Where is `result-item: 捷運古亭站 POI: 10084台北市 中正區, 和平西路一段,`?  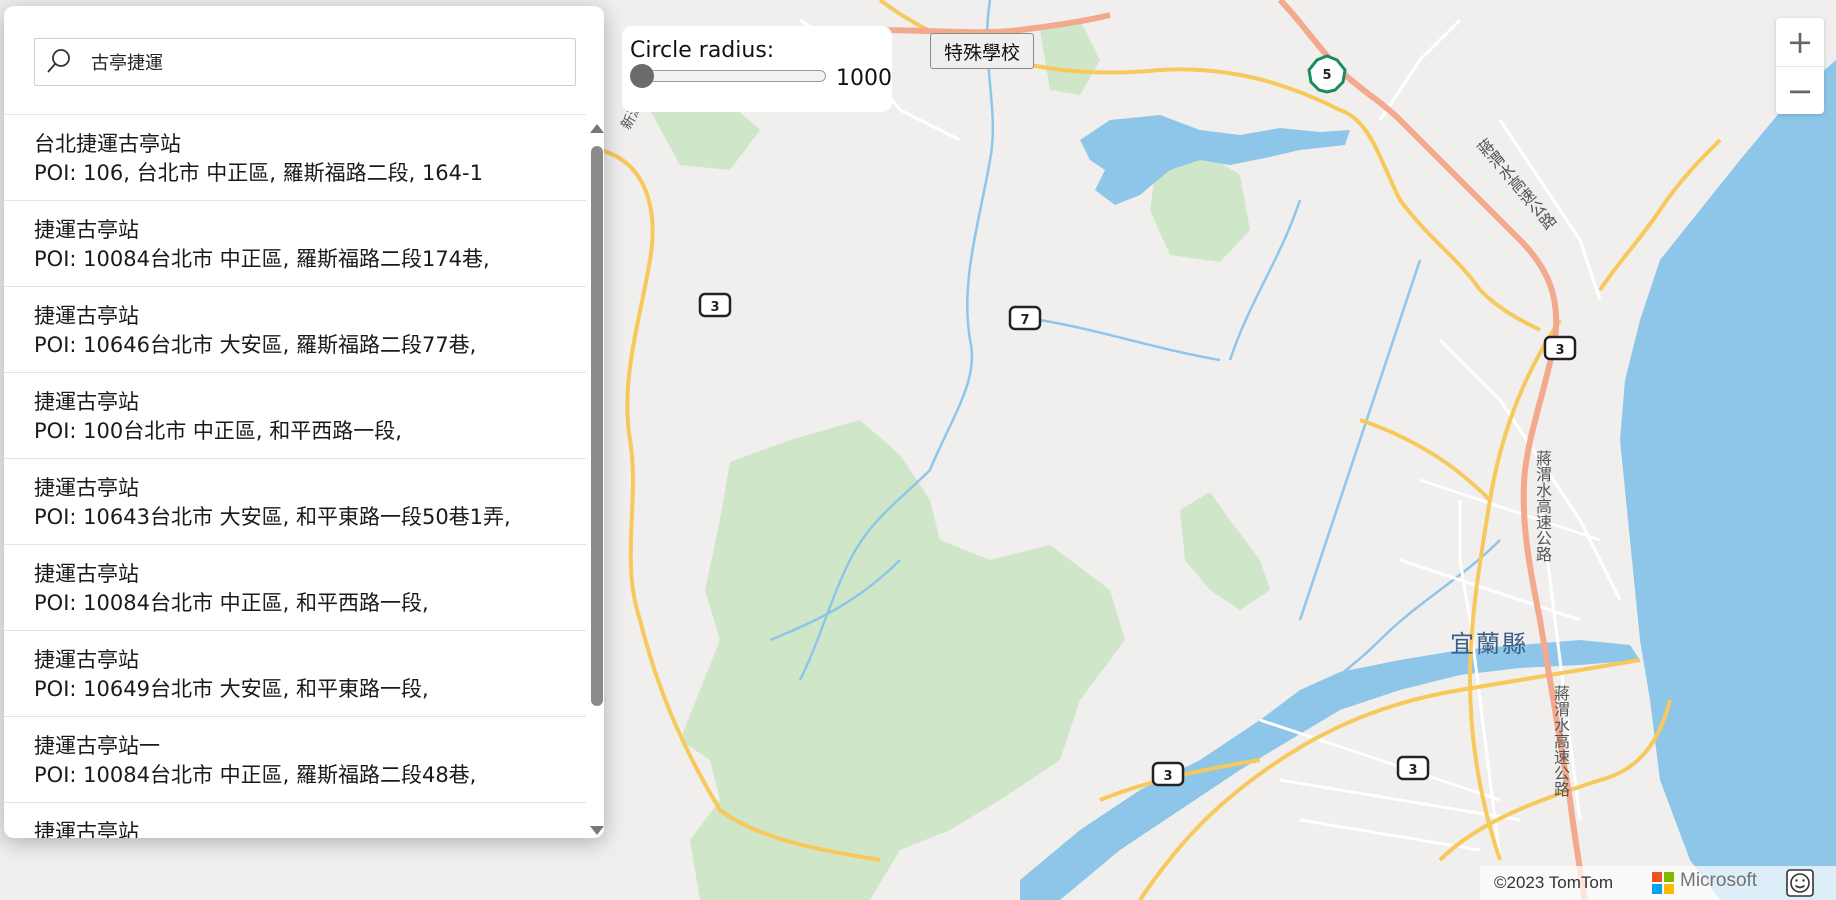
result-item: 捷運古亭站 POI: 10084台北市 中正區, 和平西路一段, is located at coordinates (295, 588).